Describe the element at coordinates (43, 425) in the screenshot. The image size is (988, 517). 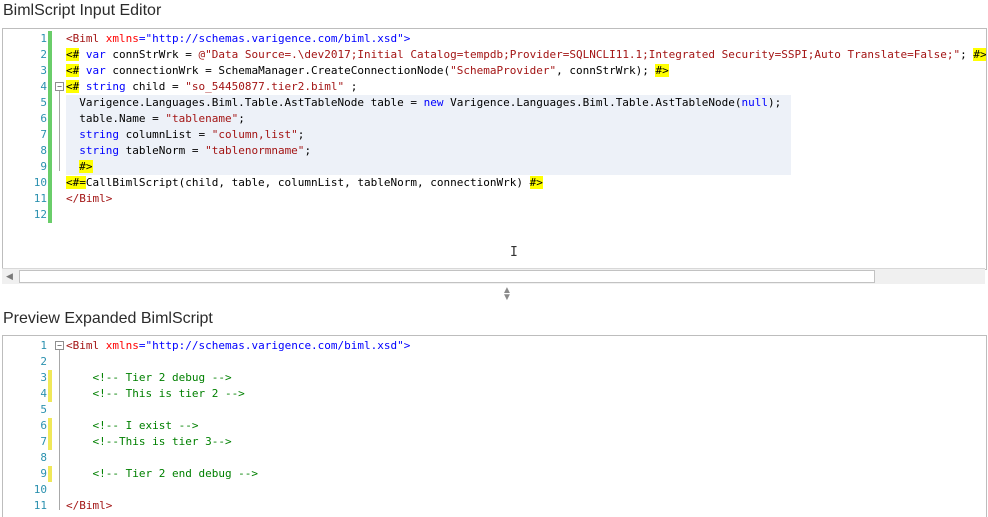
I see `line-number: 6` at that location.